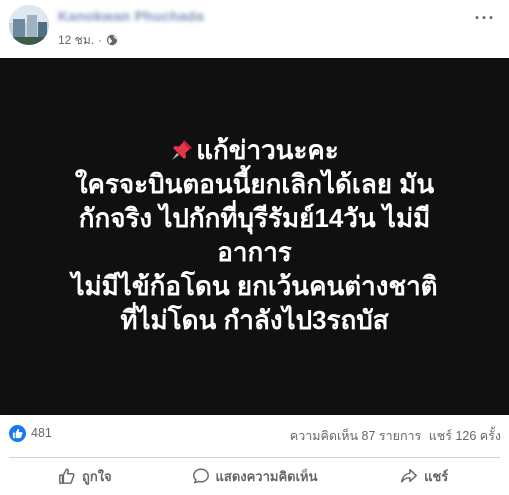 This screenshot has height=495, width=509. What do you see at coordinates (254, 29) in the screenshot?
I see `post-header: Kanokwan Phuchada 12 ชม. · ···` at bounding box center [254, 29].